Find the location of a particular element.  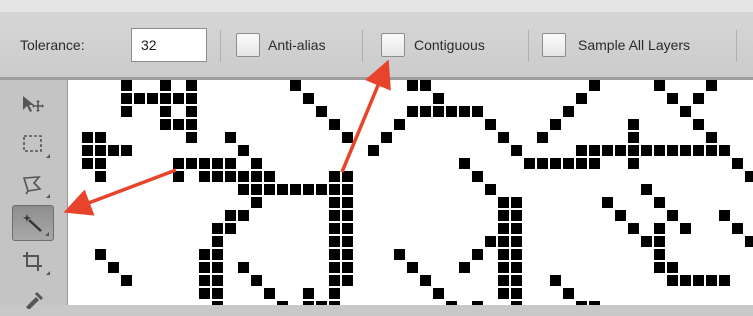

move-tool is located at coordinates (33, 104).